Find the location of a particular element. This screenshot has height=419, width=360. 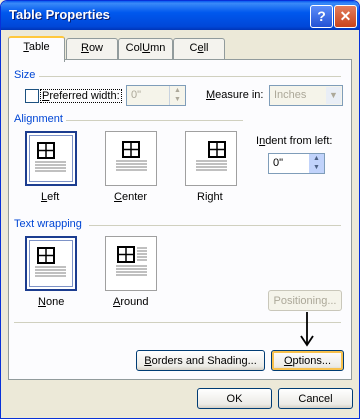

align-right-label: Right is located at coordinates (210, 197).